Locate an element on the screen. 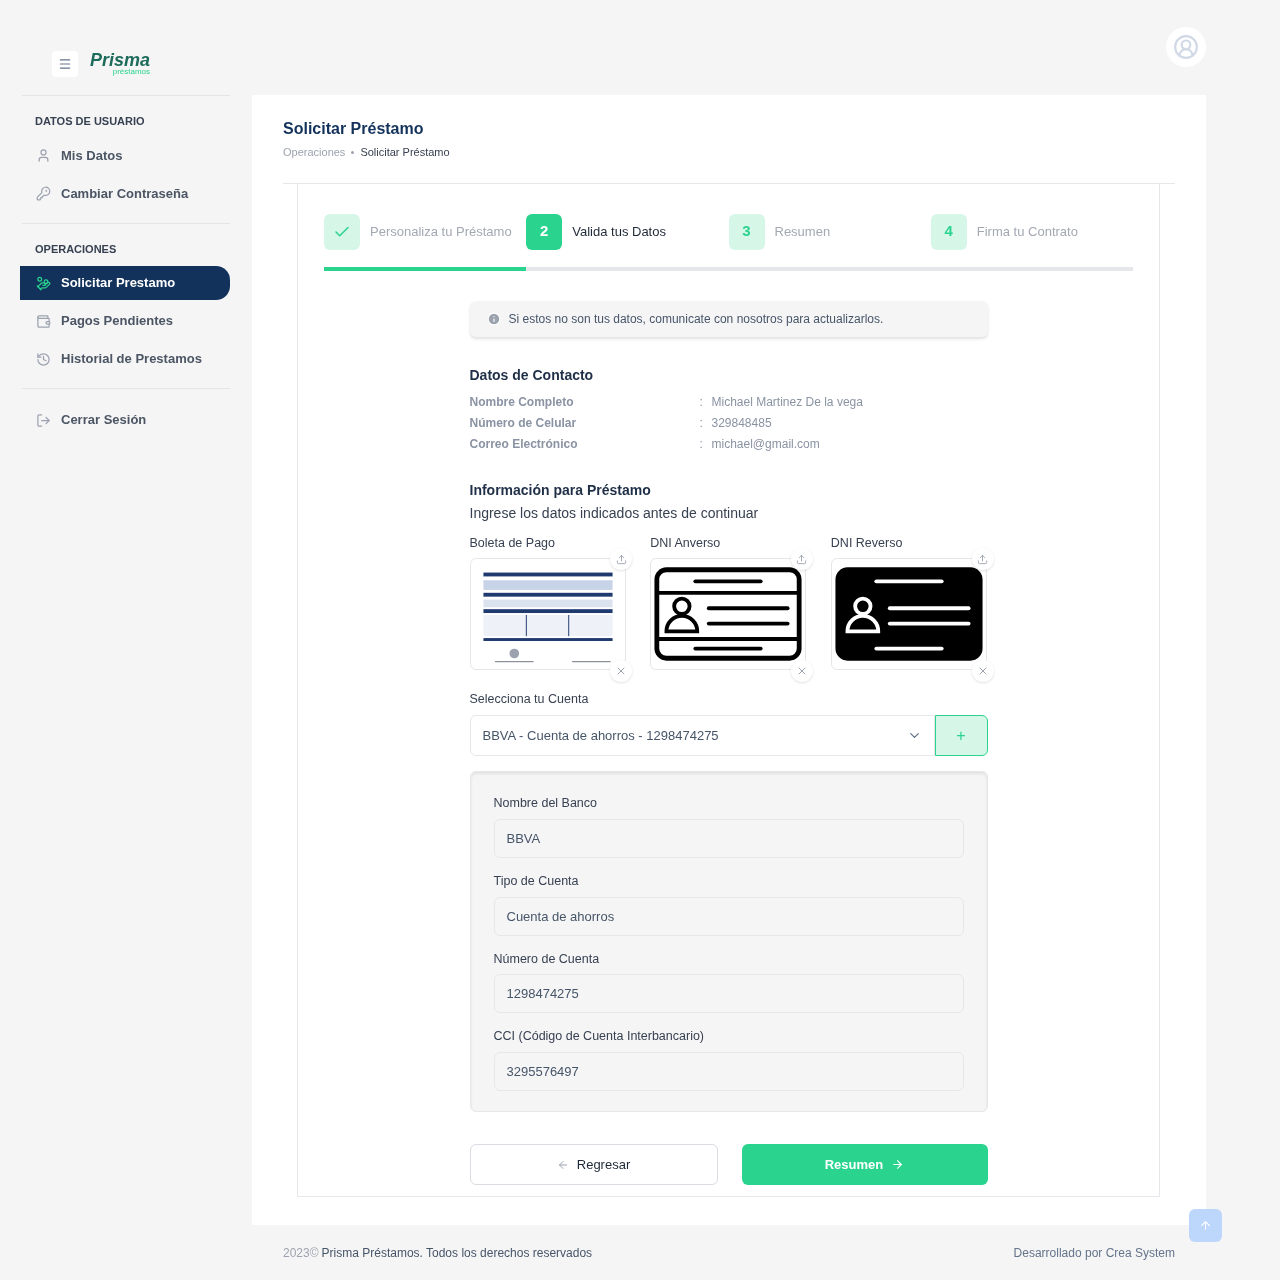 The width and height of the screenshot is (1280, 1280). menu-icon is located at coordinates (65, 63).